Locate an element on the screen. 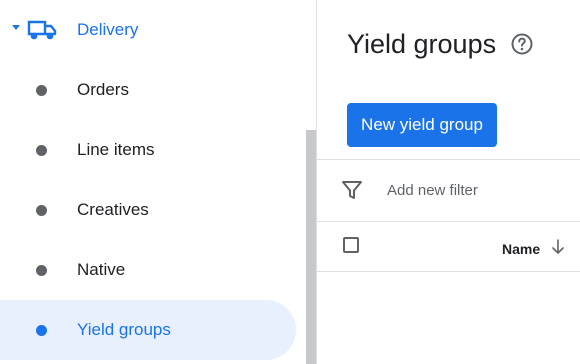  sidebar-item-label: Delivery is located at coordinates (108, 29).